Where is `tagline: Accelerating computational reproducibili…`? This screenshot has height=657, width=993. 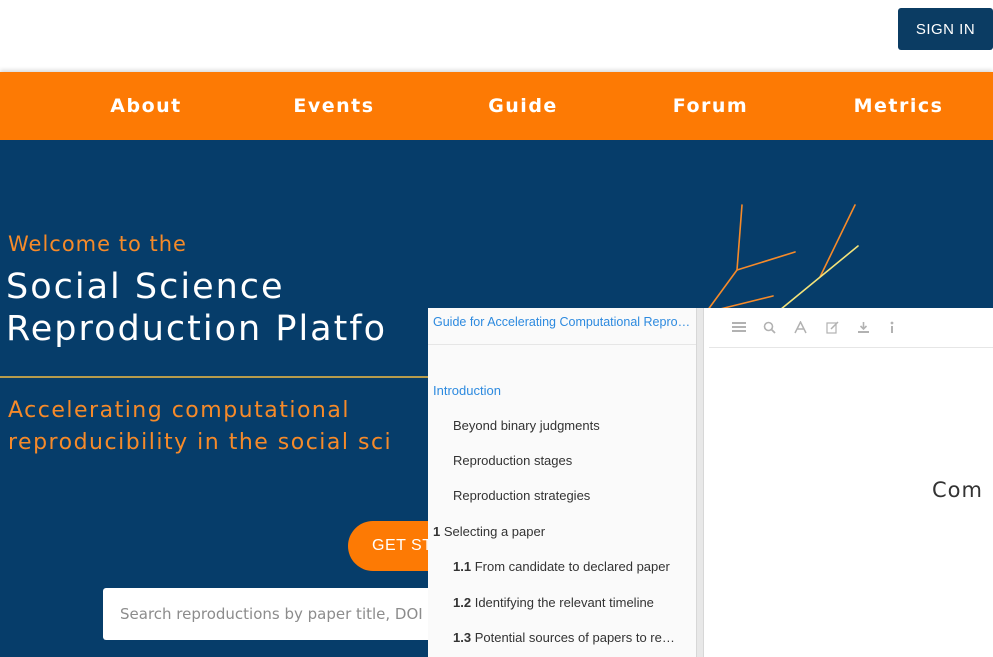 tagline: Accelerating computational reproducibili… is located at coordinates (200, 427).